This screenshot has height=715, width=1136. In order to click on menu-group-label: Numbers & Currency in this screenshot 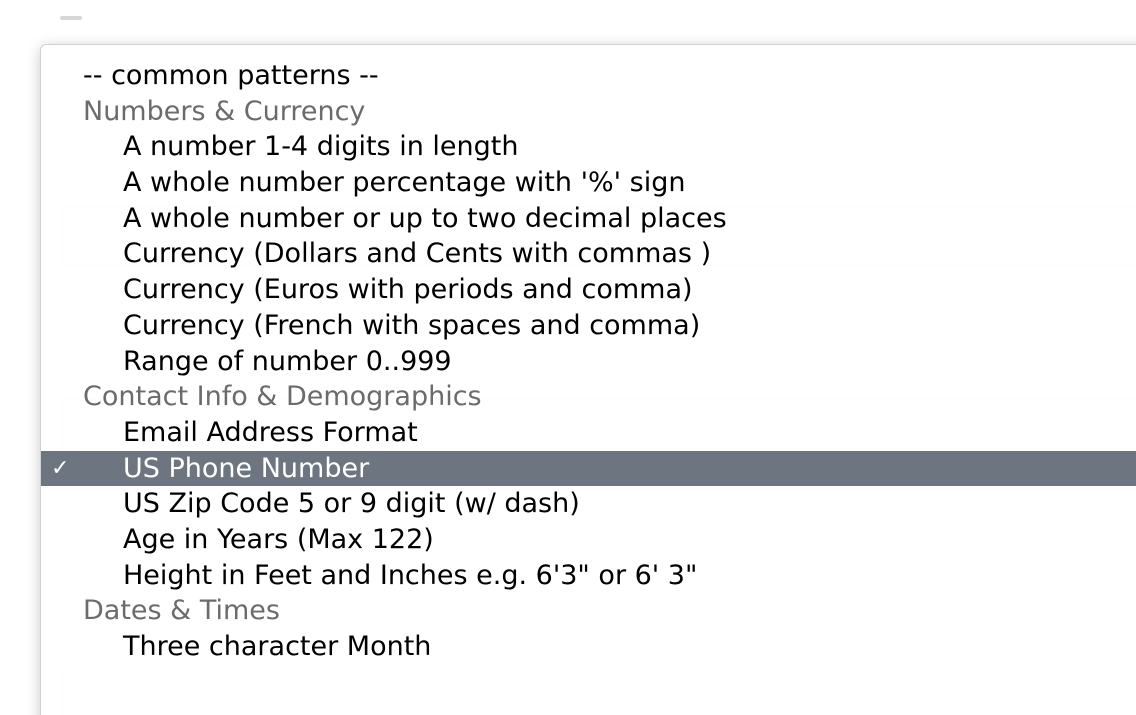, I will do `click(588, 112)`.